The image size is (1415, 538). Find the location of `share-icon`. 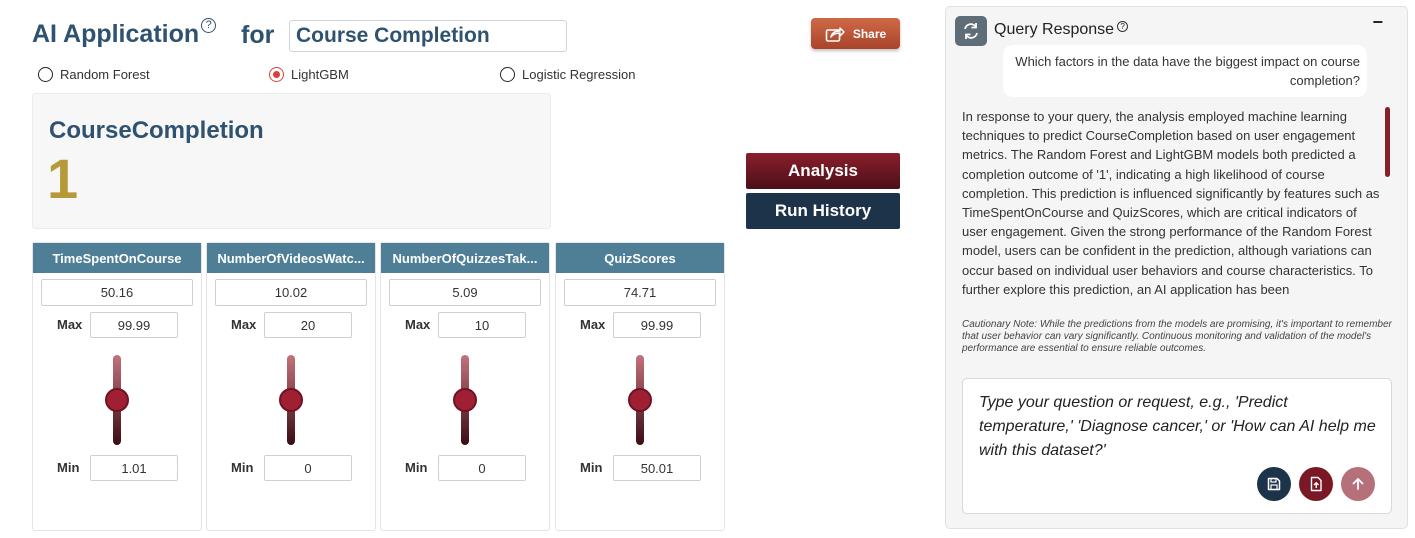

share-icon is located at coordinates (835, 34).